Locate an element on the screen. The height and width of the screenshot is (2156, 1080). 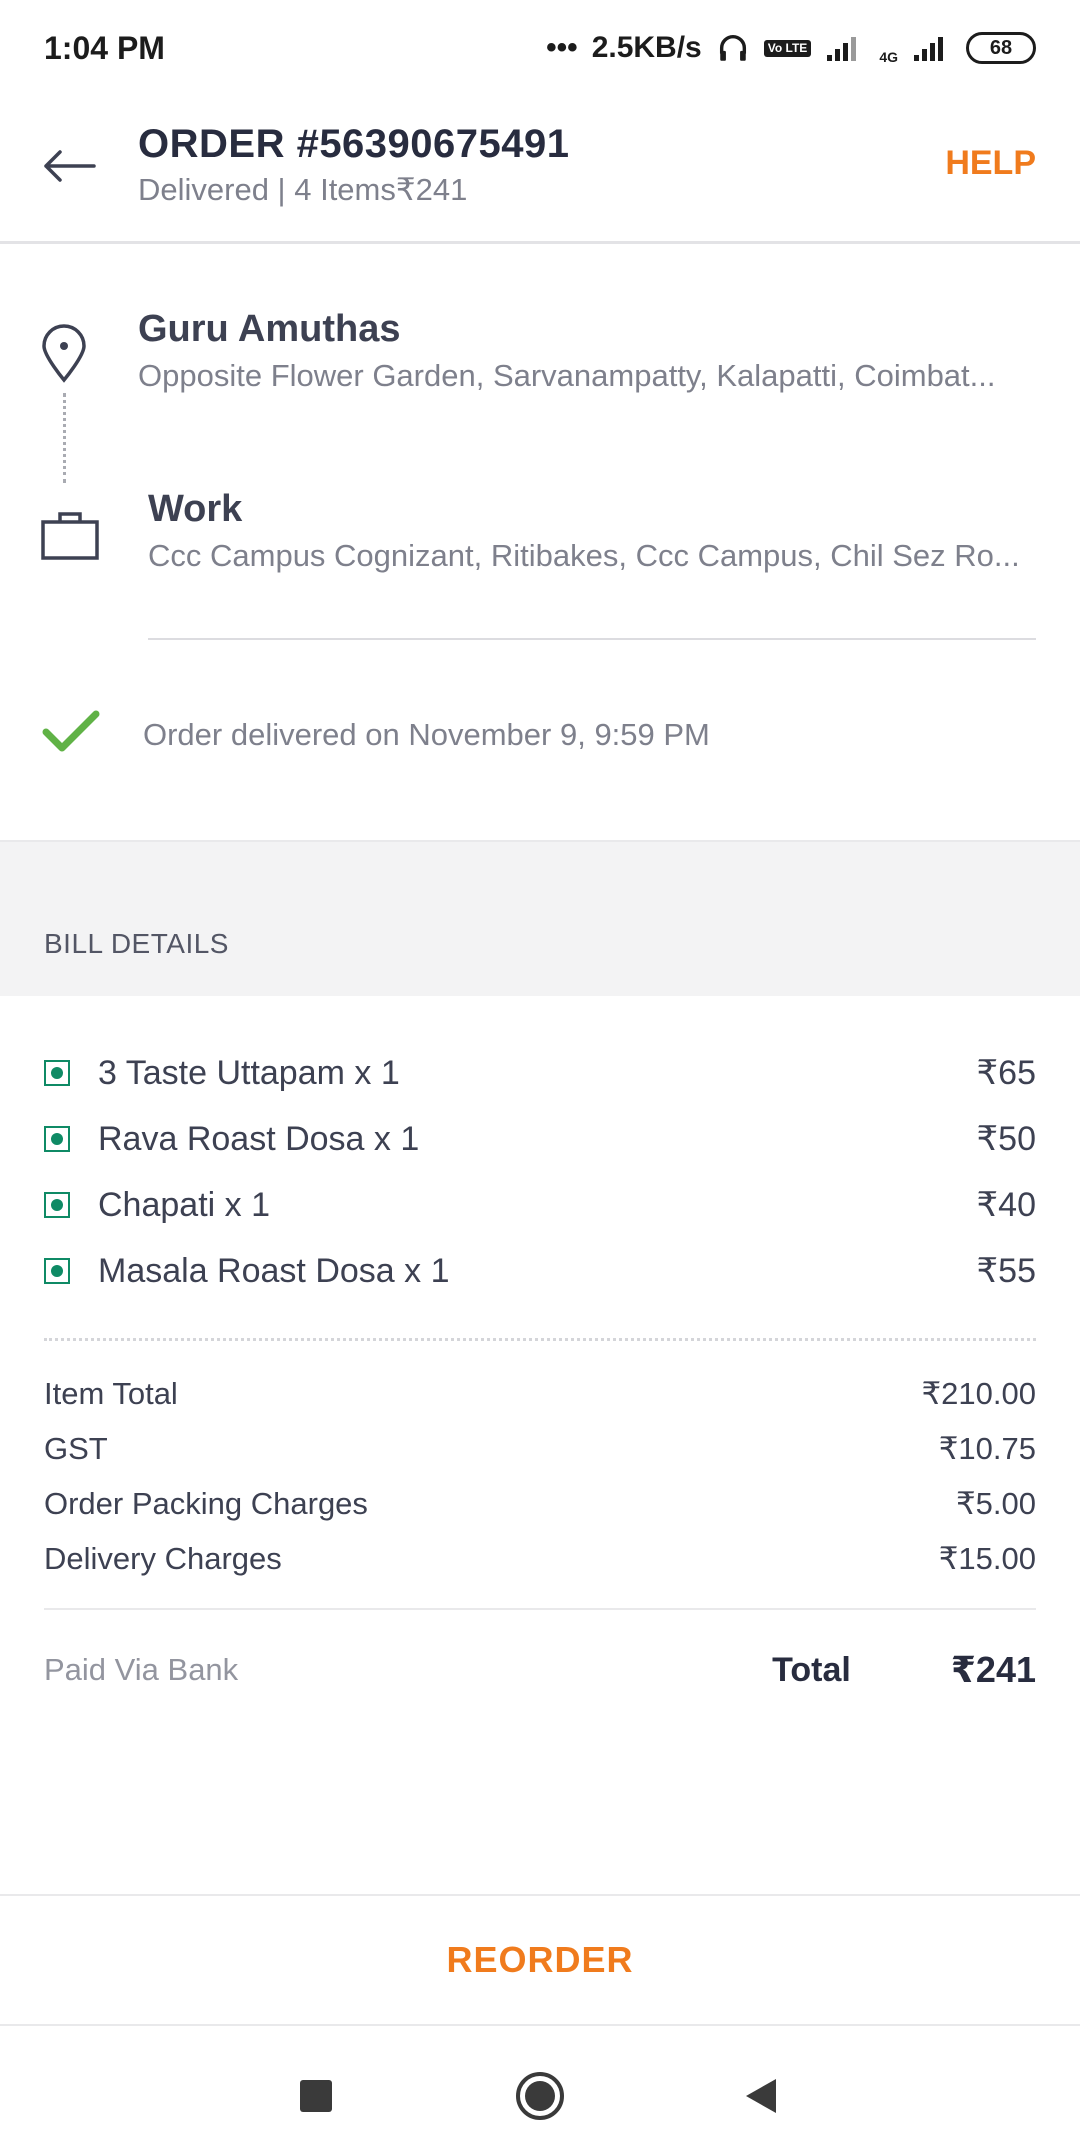
charge-label: GST is located at coordinates (76, 1448).